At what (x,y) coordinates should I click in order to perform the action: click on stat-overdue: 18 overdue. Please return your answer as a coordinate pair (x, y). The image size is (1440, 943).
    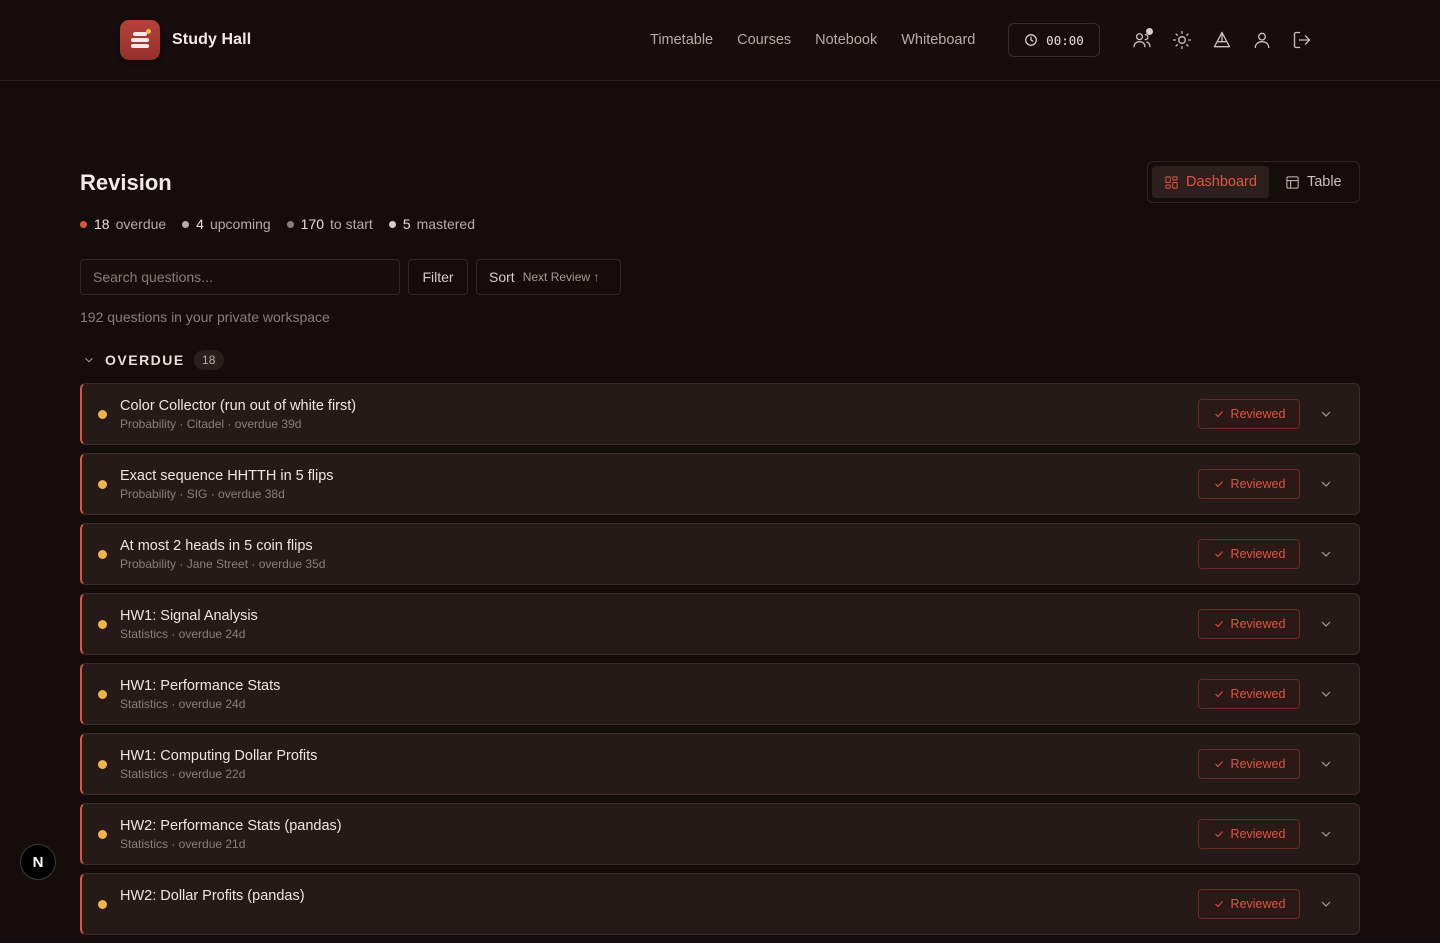
    Looking at the image, I should click on (123, 224).